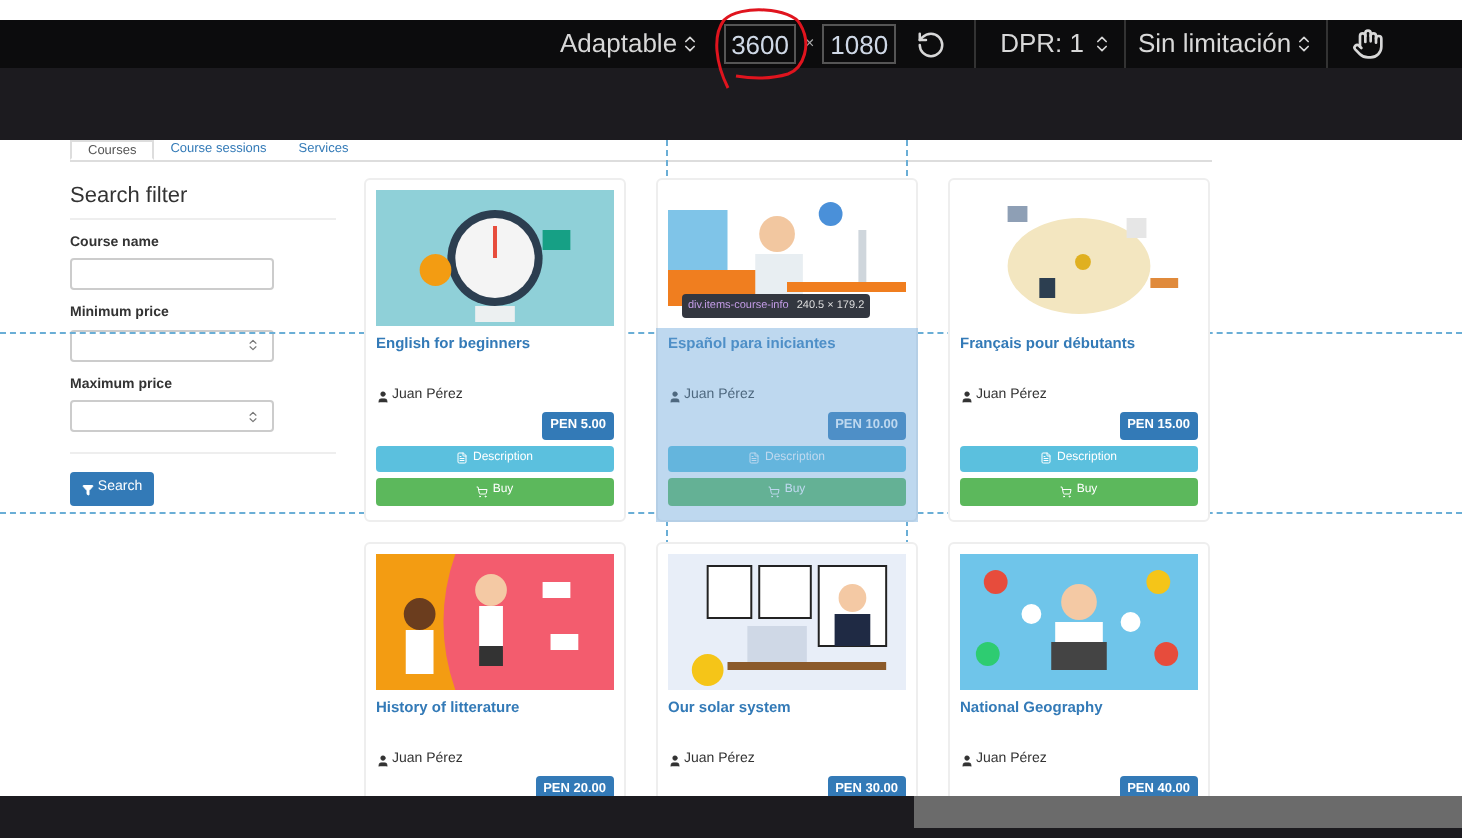 Image resolution: width=1462 pixels, height=838 pixels. I want to click on device-select: Adaptable, so click(630, 44).